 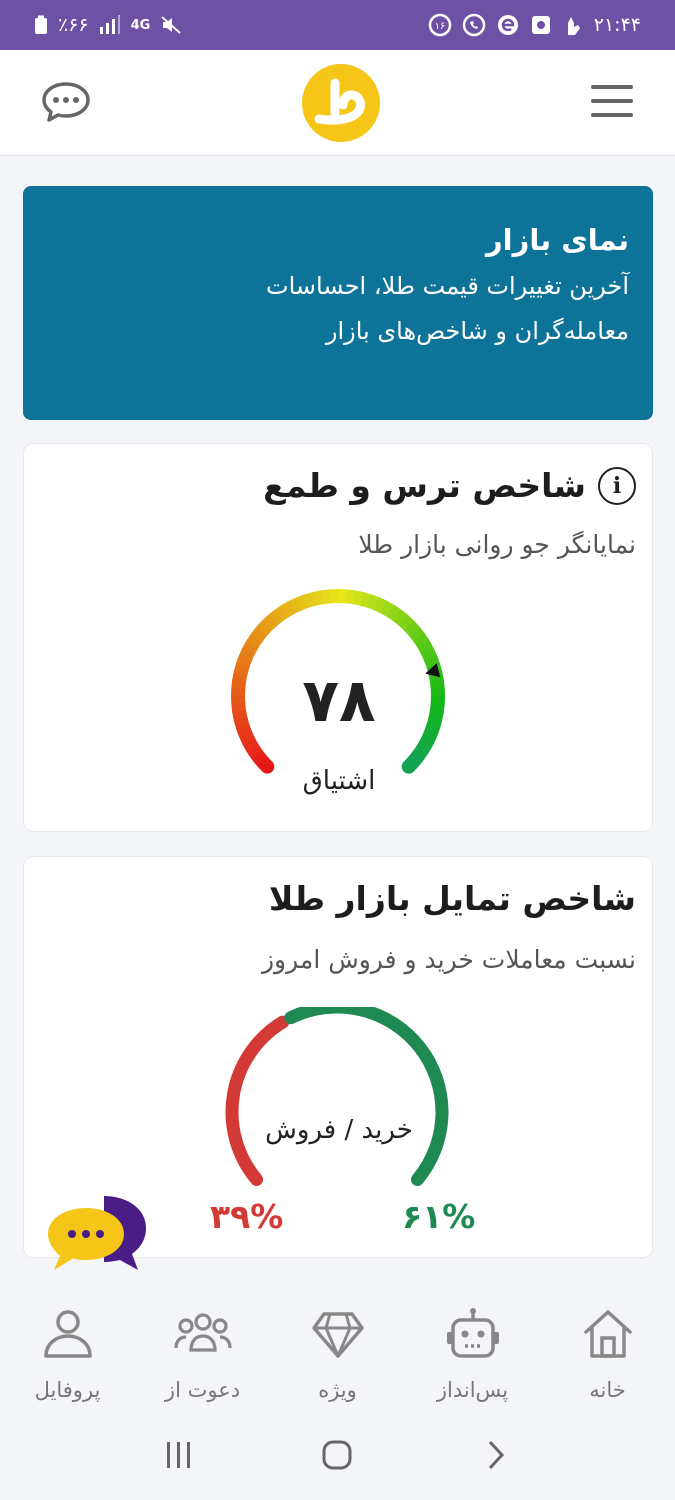 I want to click on home-circle-icon, so click(x=337, y=1455).